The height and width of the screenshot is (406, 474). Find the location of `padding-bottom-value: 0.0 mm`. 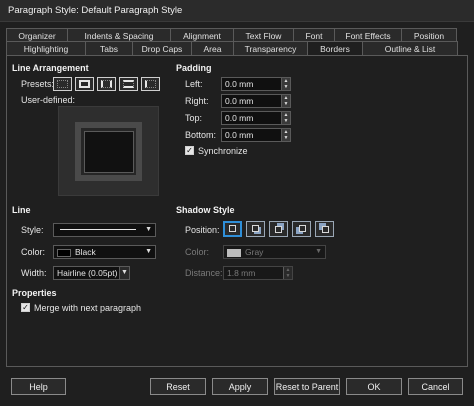

padding-bottom-value: 0.0 mm is located at coordinates (239, 135).